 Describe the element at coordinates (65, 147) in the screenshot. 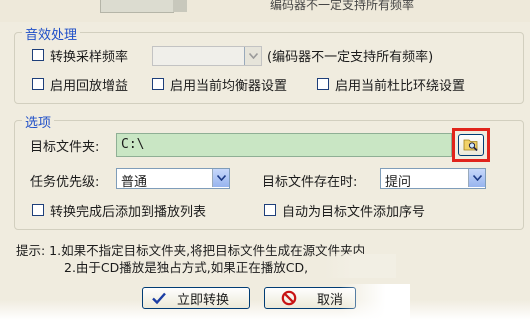

I see `target-folder-label: 目标文件夹:` at that location.